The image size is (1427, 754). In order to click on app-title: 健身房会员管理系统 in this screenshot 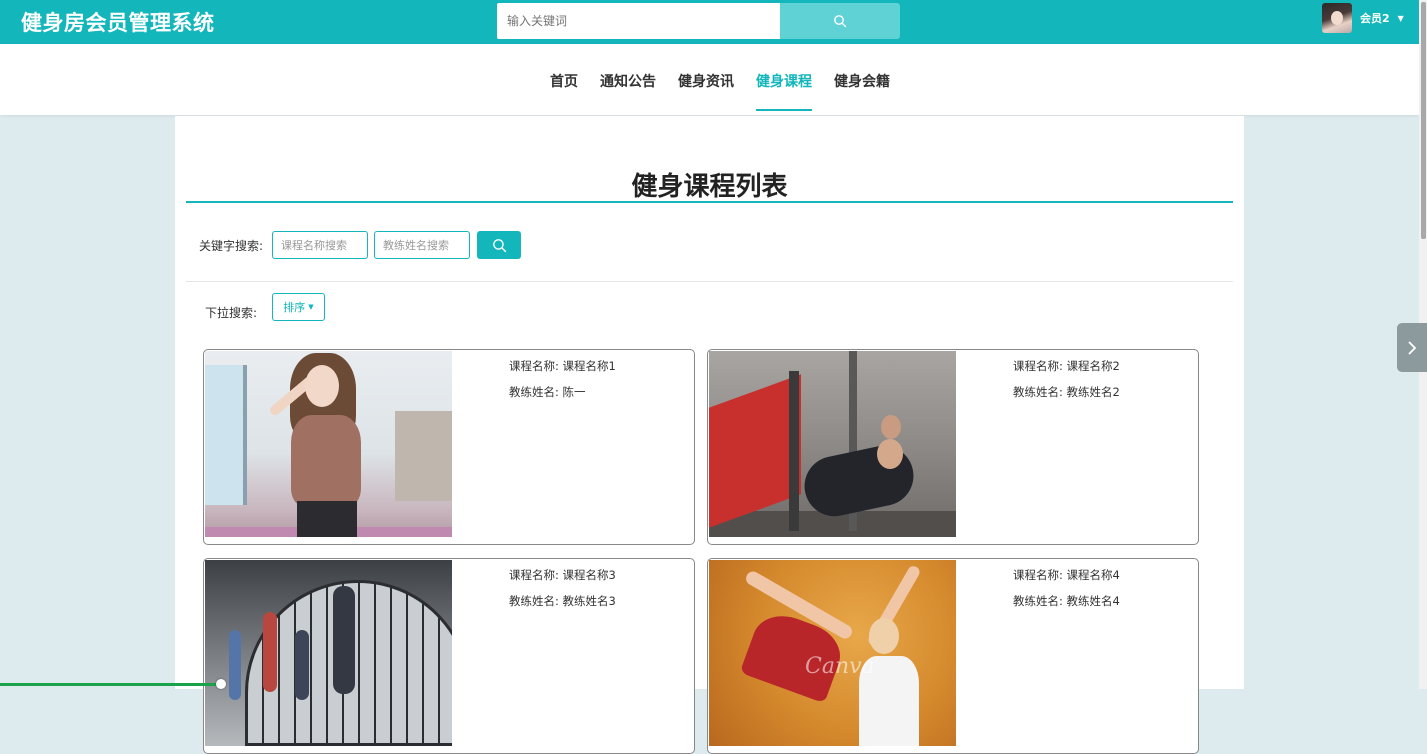, I will do `click(118, 23)`.